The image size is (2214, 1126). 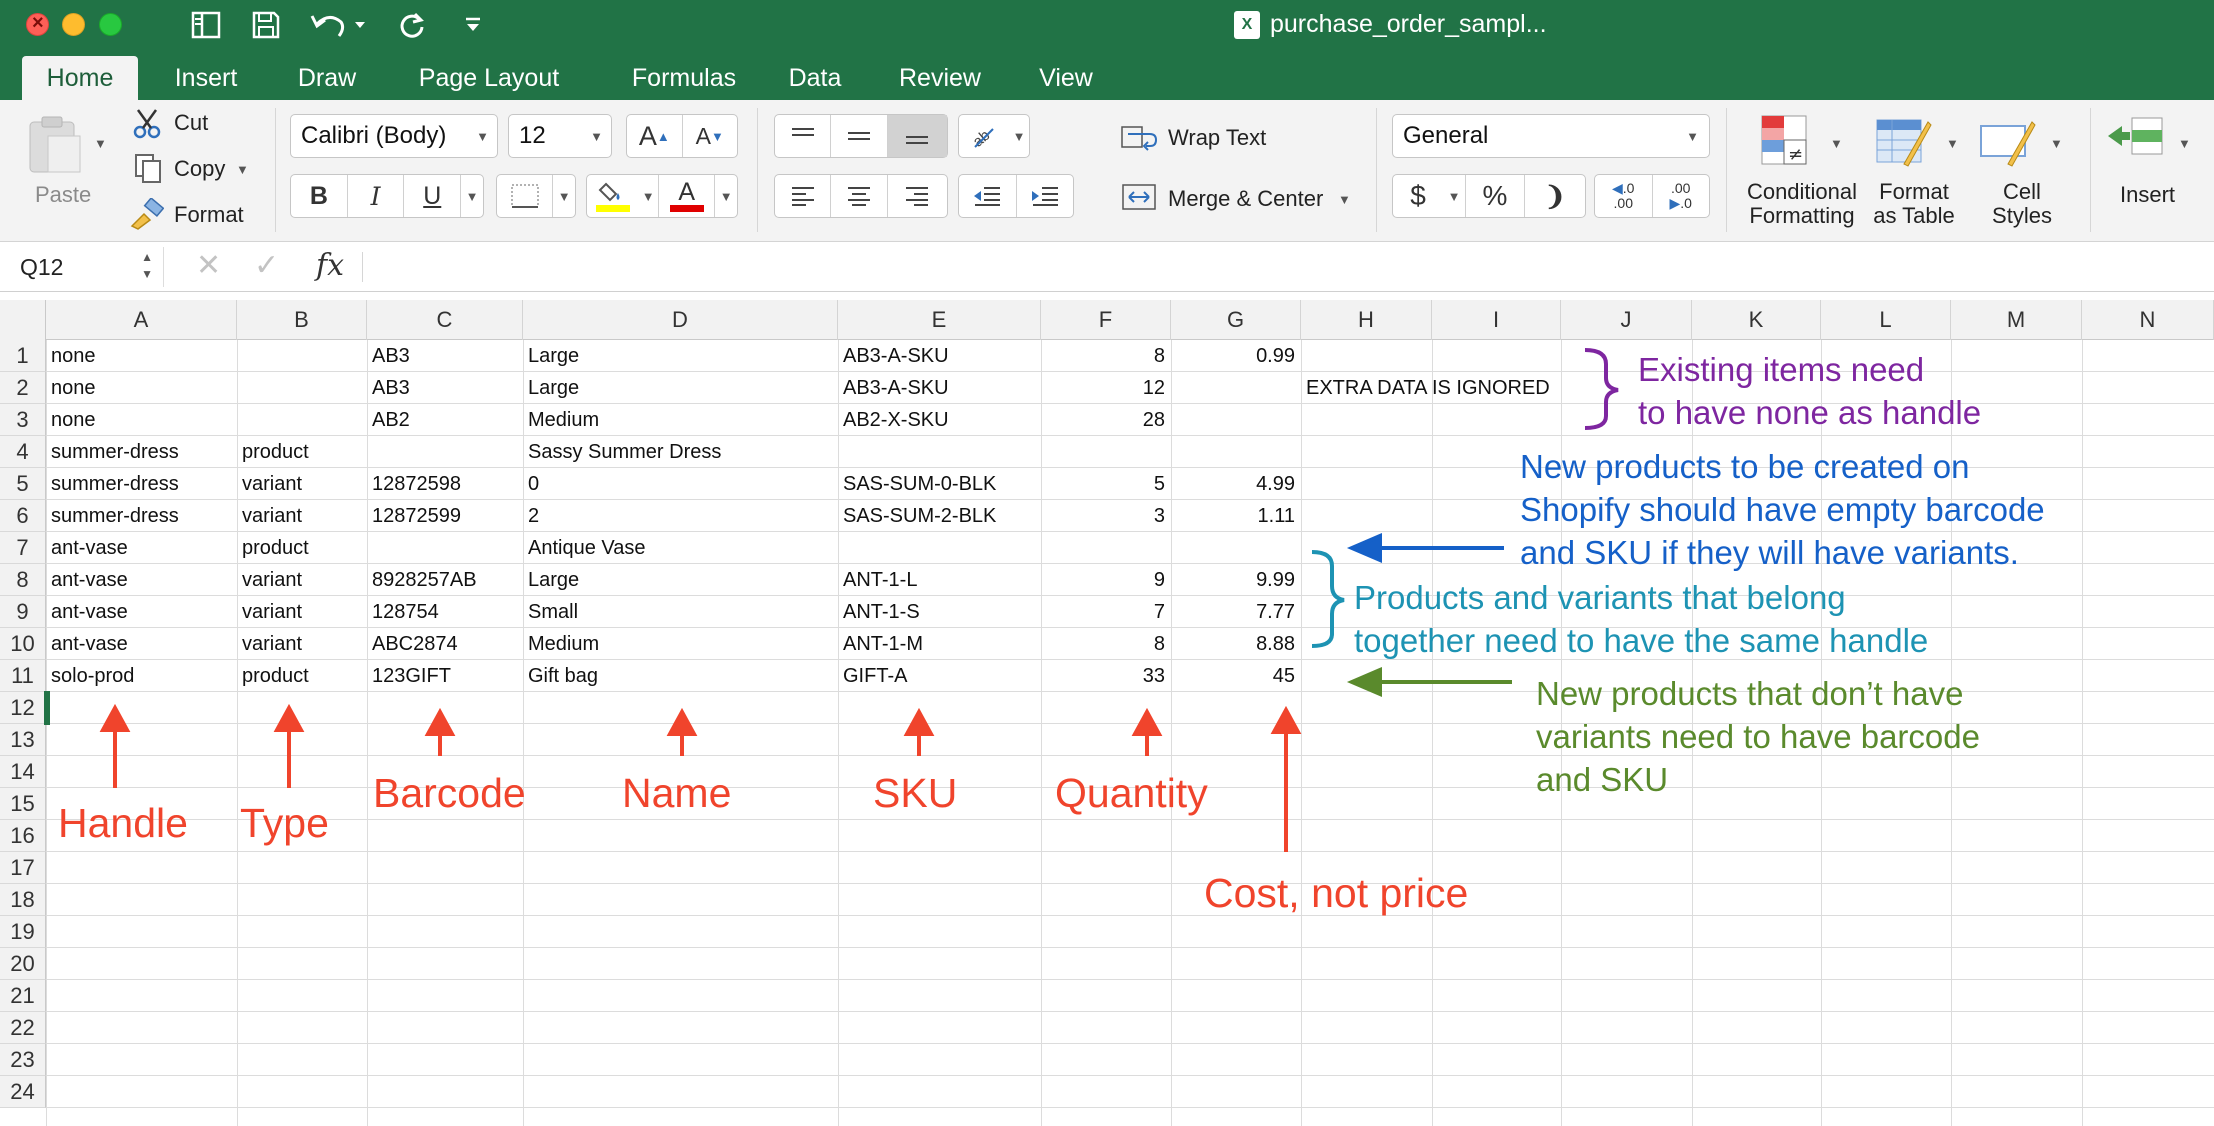 What do you see at coordinates (148, 170) in the screenshot?
I see `copy-icon` at bounding box center [148, 170].